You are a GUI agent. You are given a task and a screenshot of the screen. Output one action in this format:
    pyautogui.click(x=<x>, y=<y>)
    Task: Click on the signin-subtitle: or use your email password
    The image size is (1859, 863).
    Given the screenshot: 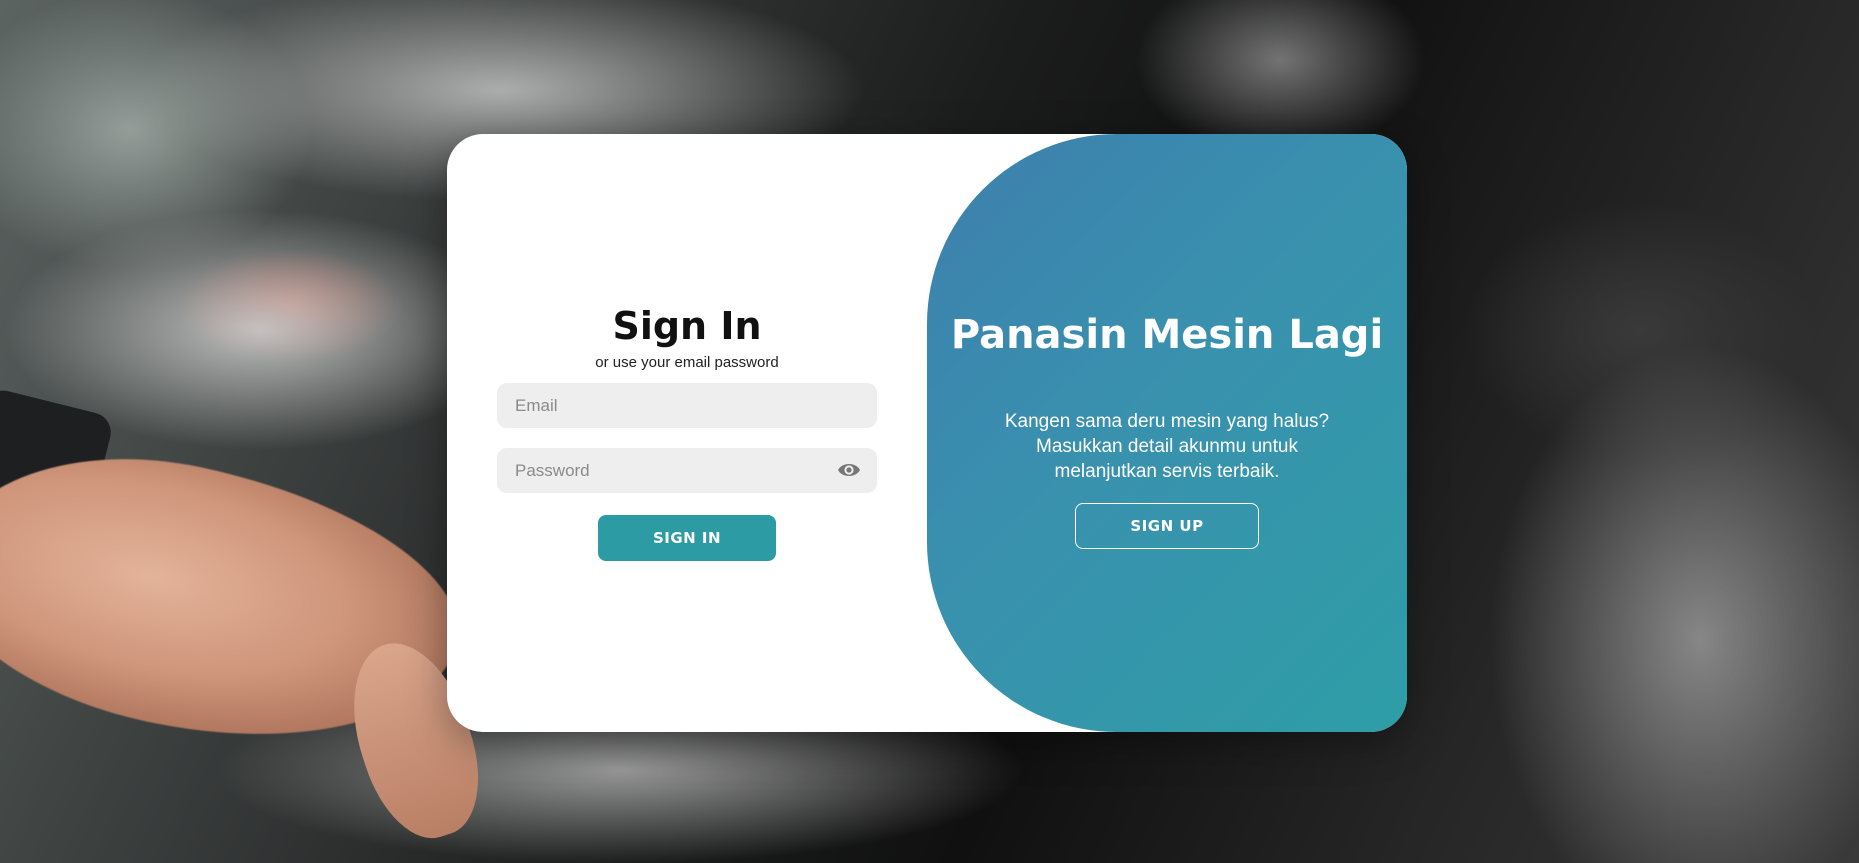 What is the action you would take?
    pyautogui.click(x=687, y=362)
    